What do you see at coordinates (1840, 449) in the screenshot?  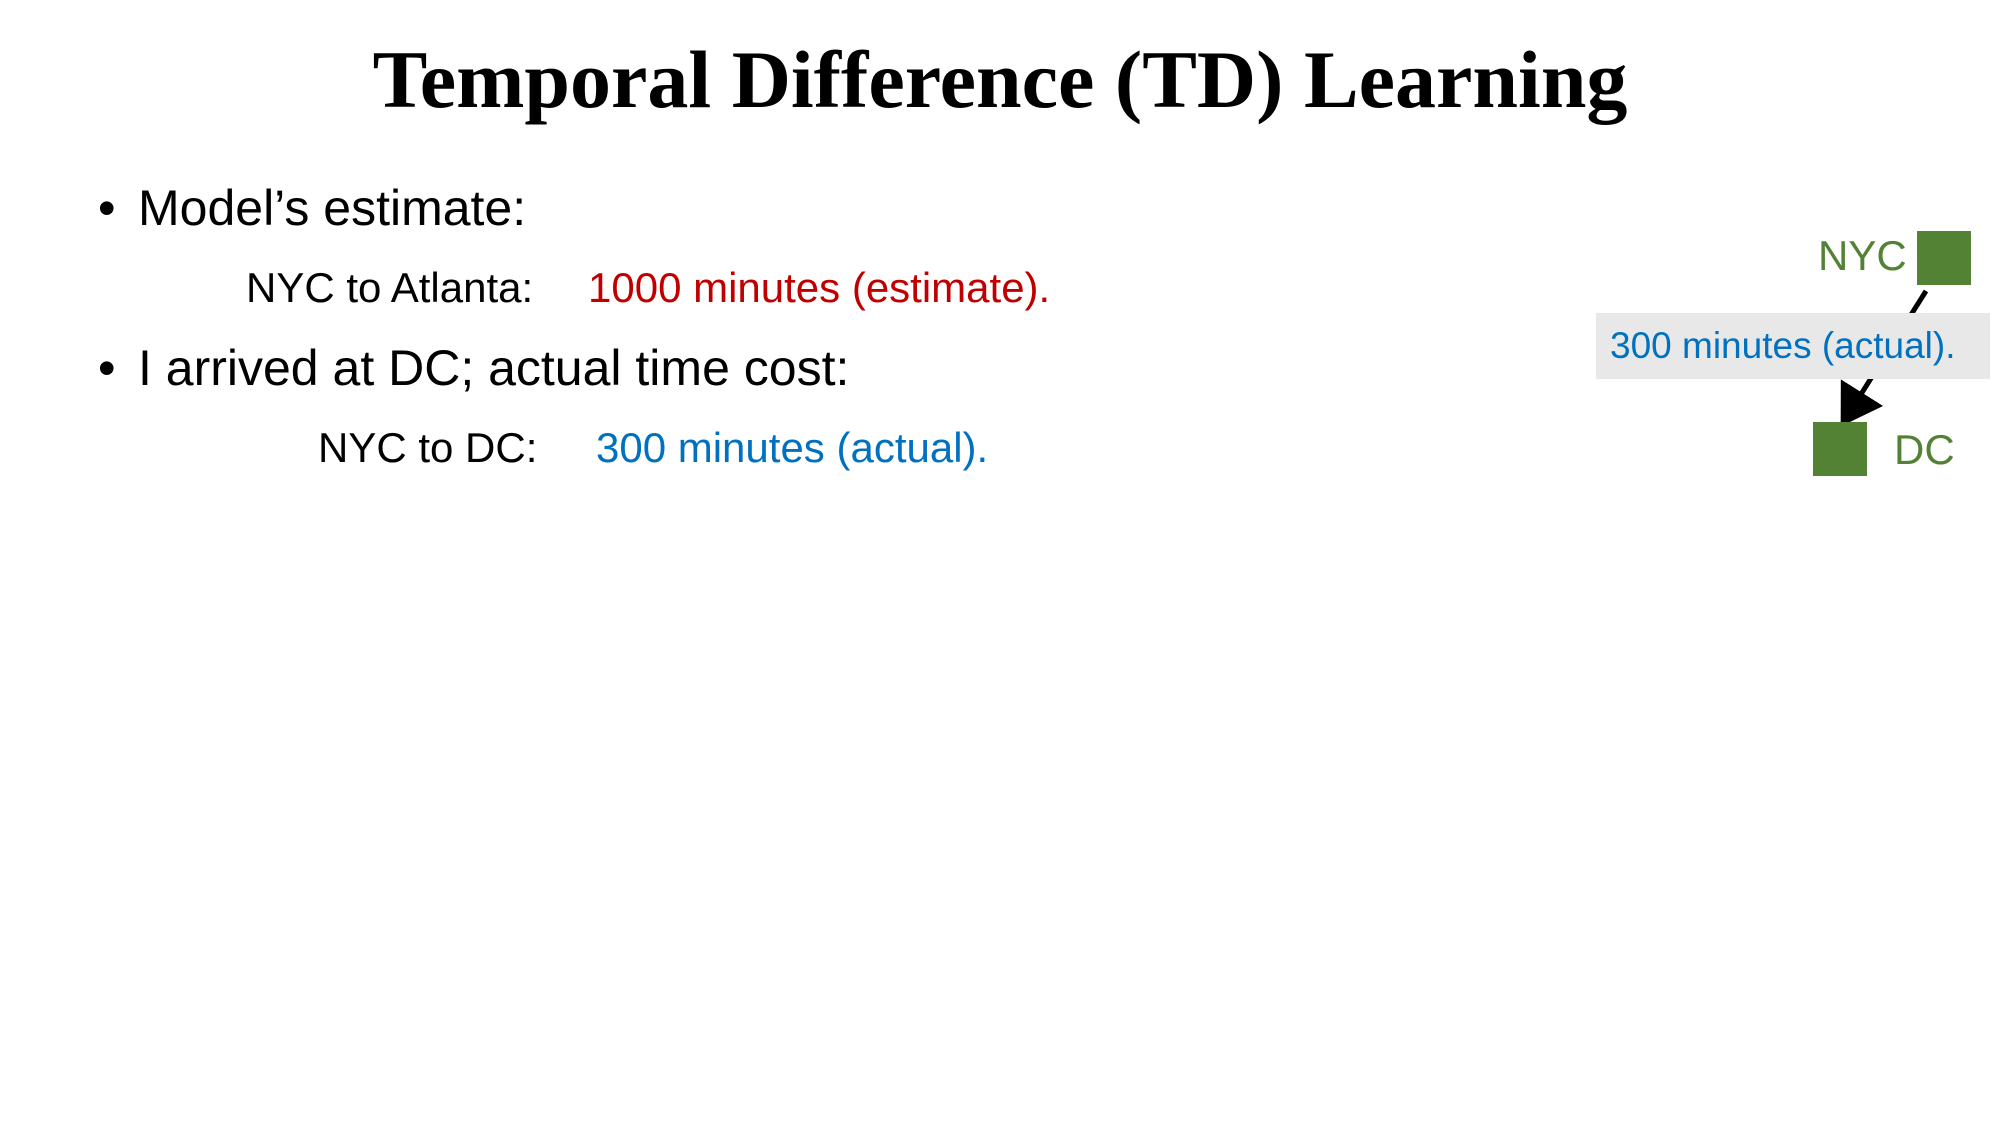 I see `city-node-dc` at bounding box center [1840, 449].